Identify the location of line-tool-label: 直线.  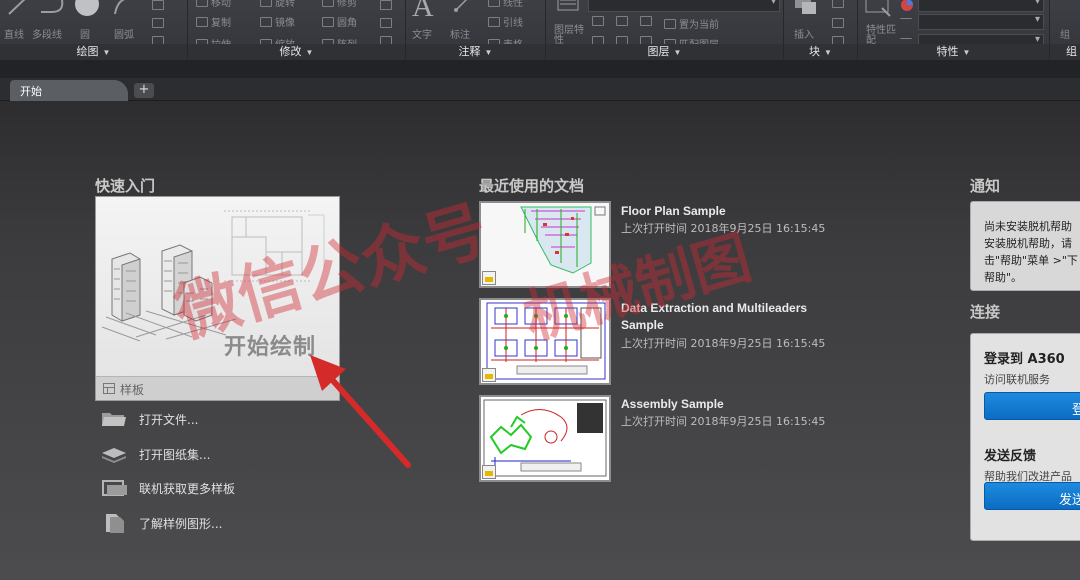
(14, 33).